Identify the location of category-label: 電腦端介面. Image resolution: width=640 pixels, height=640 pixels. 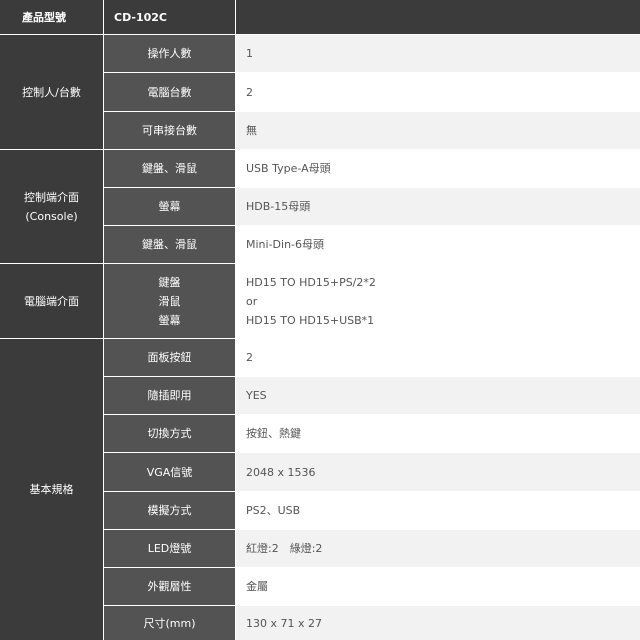
(51, 301).